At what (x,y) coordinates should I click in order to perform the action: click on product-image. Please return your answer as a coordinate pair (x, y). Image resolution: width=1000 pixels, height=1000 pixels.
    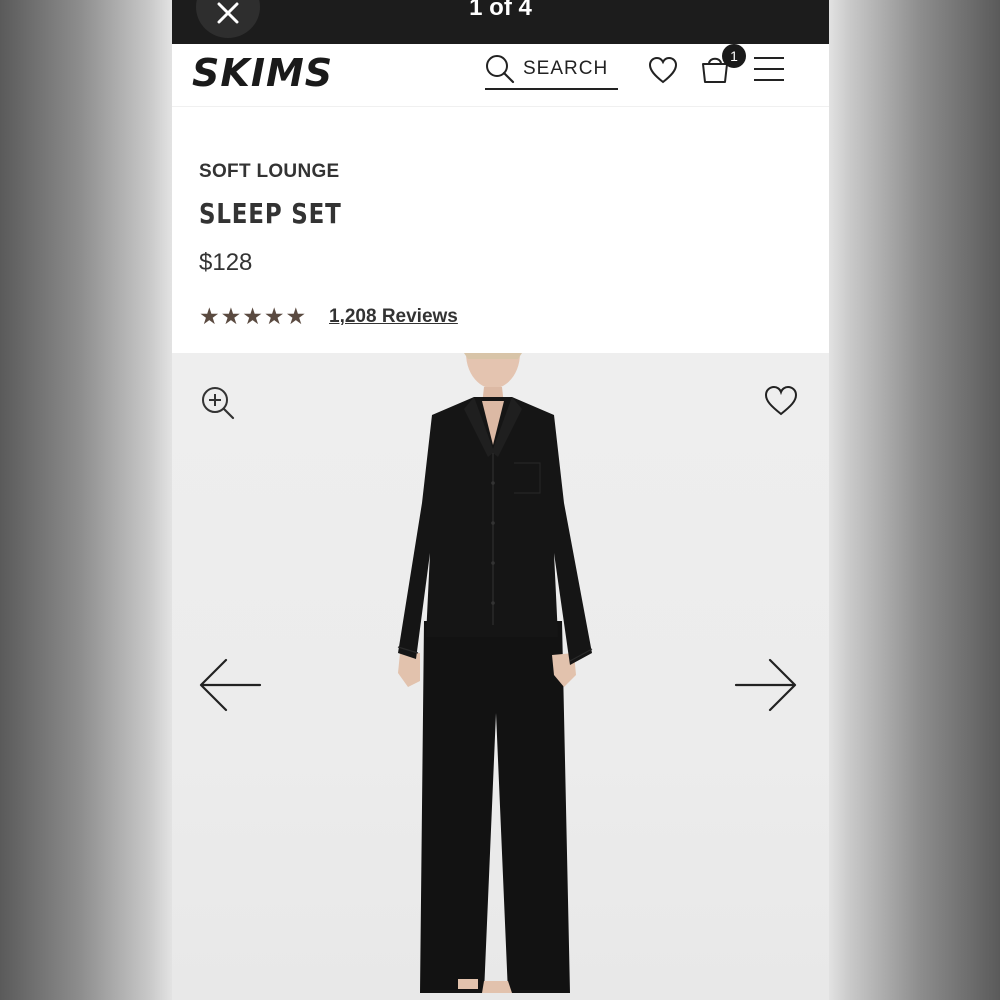
    Looking at the image, I should click on (501, 676).